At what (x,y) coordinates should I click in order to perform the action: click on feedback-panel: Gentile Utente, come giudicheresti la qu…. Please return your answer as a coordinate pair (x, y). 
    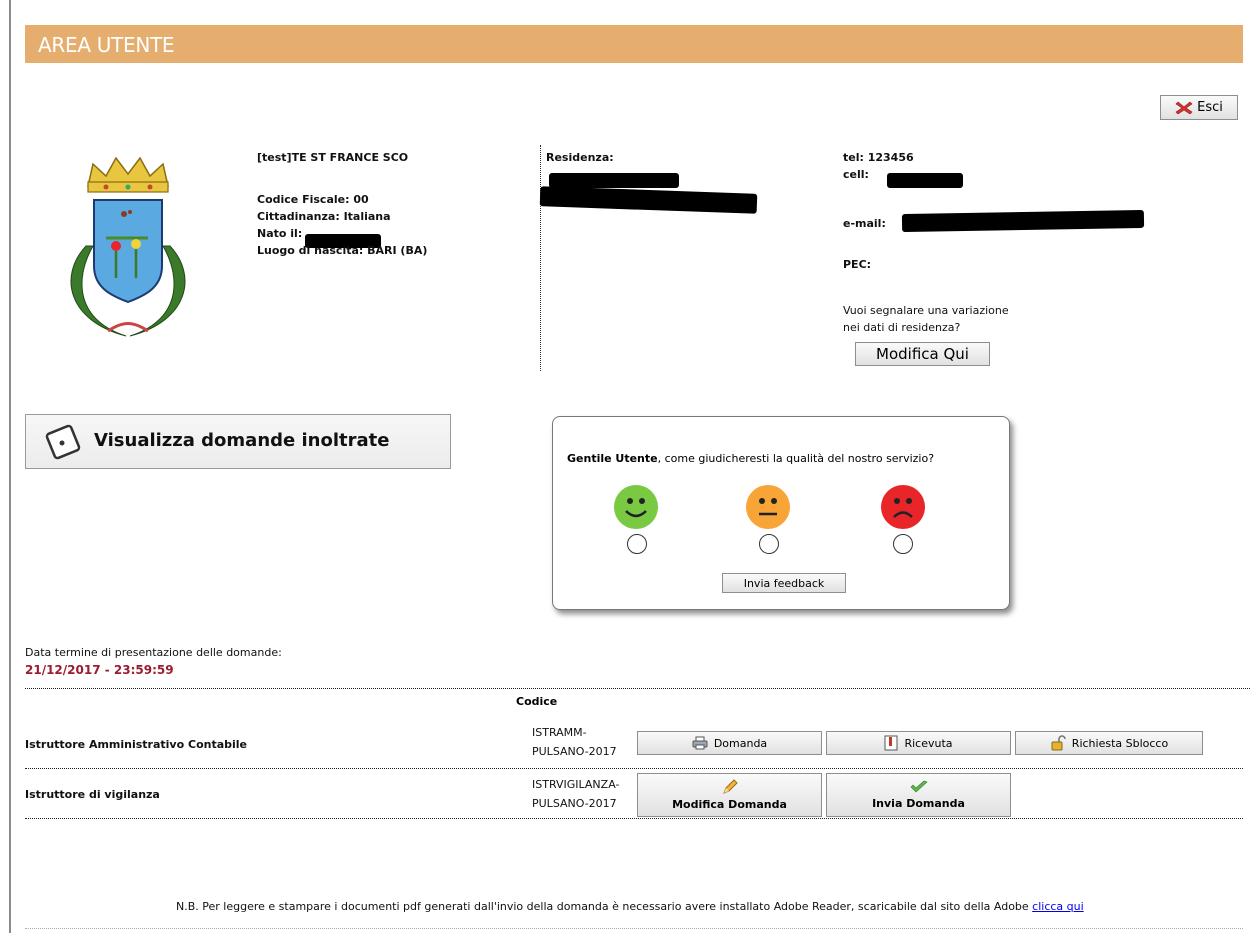
    Looking at the image, I should click on (781, 513).